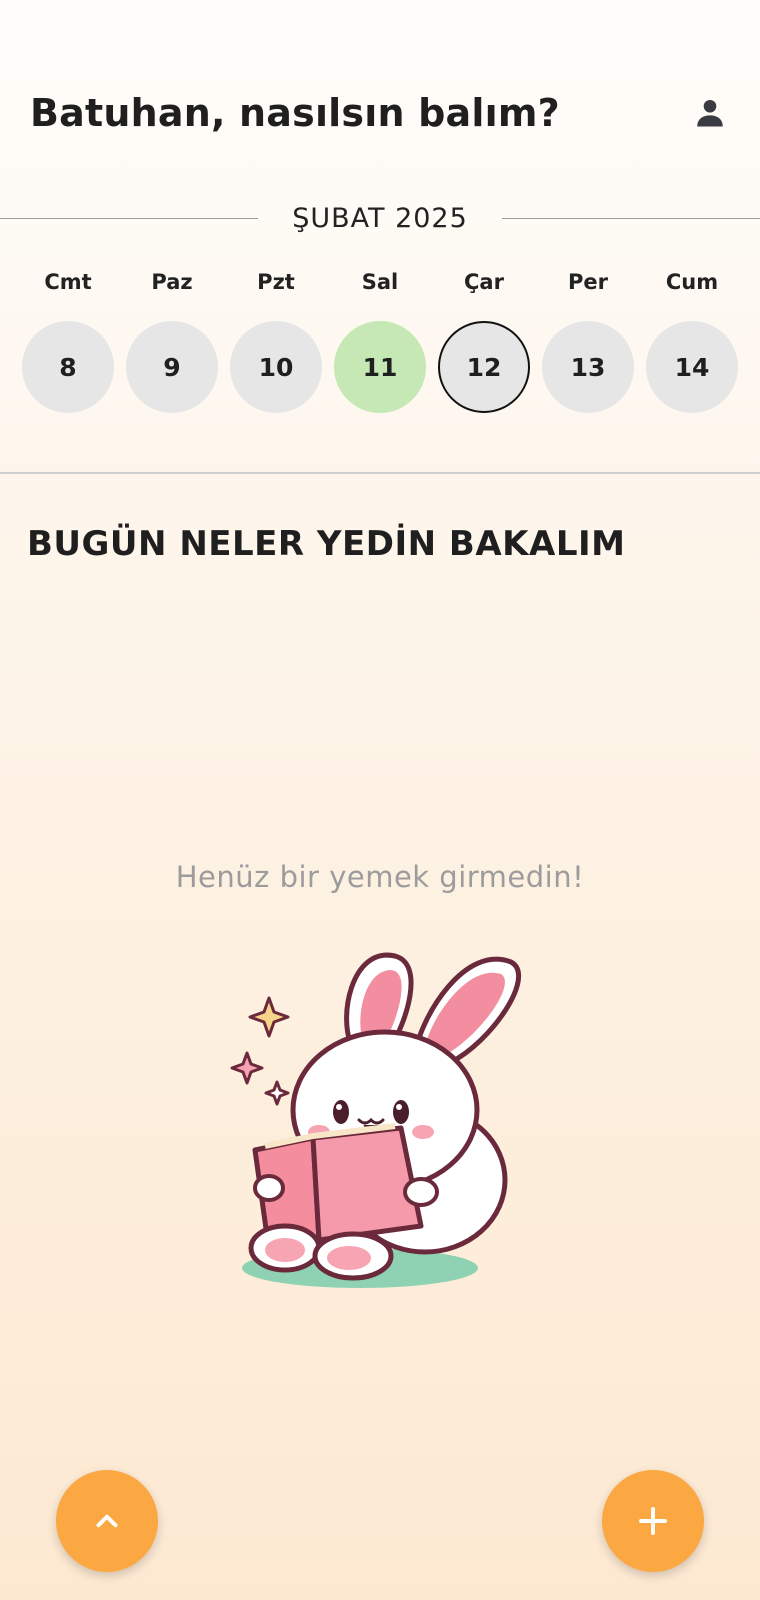 Image resolution: width=760 pixels, height=1600 pixels. I want to click on person-icon, so click(710, 113).